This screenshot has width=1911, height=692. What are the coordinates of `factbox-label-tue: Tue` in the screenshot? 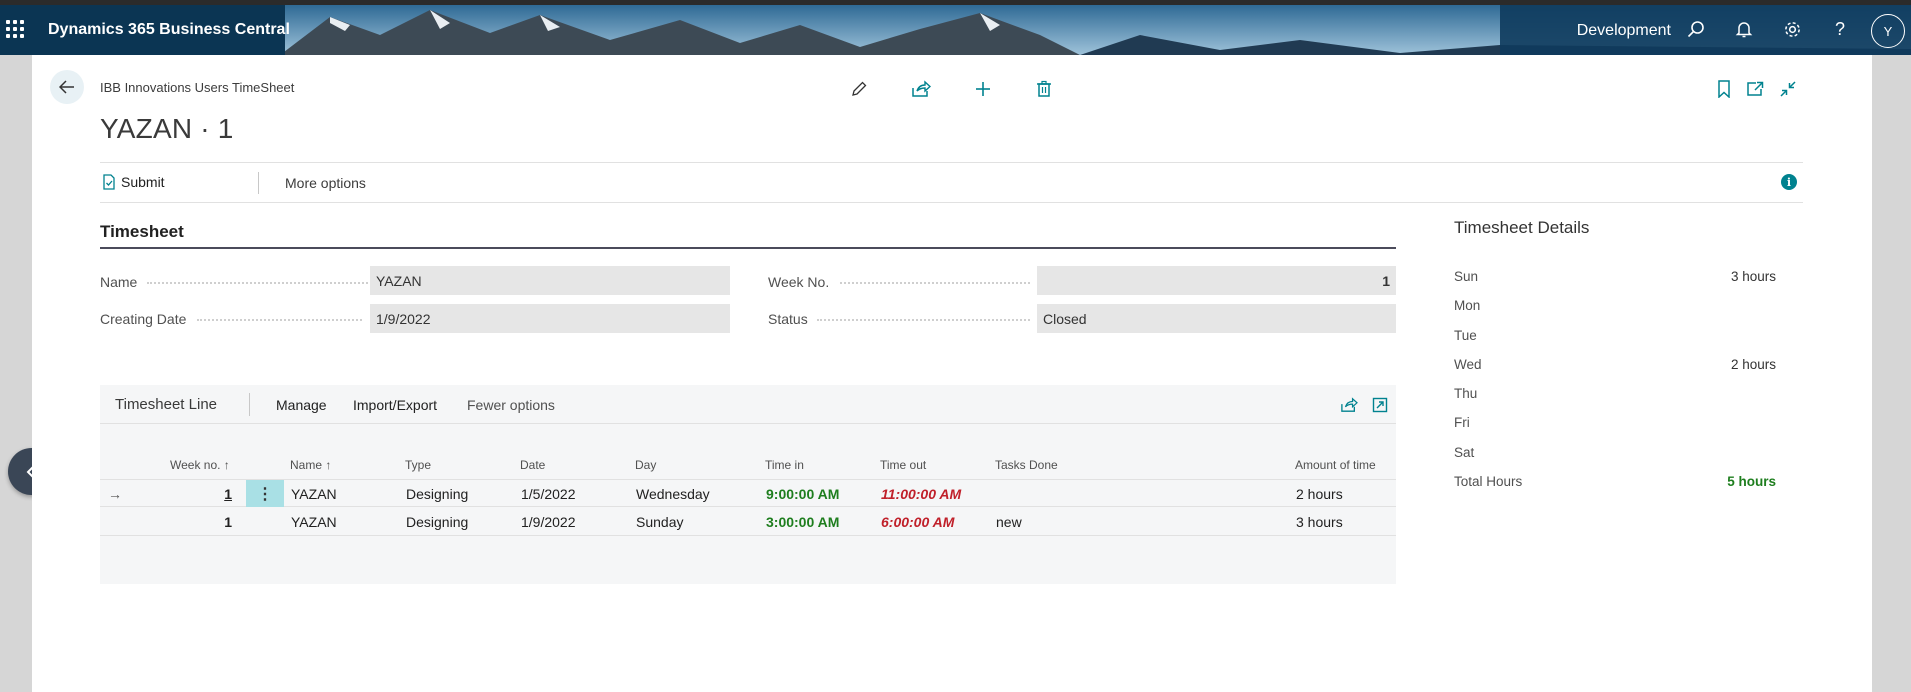 It's located at (1465, 335).